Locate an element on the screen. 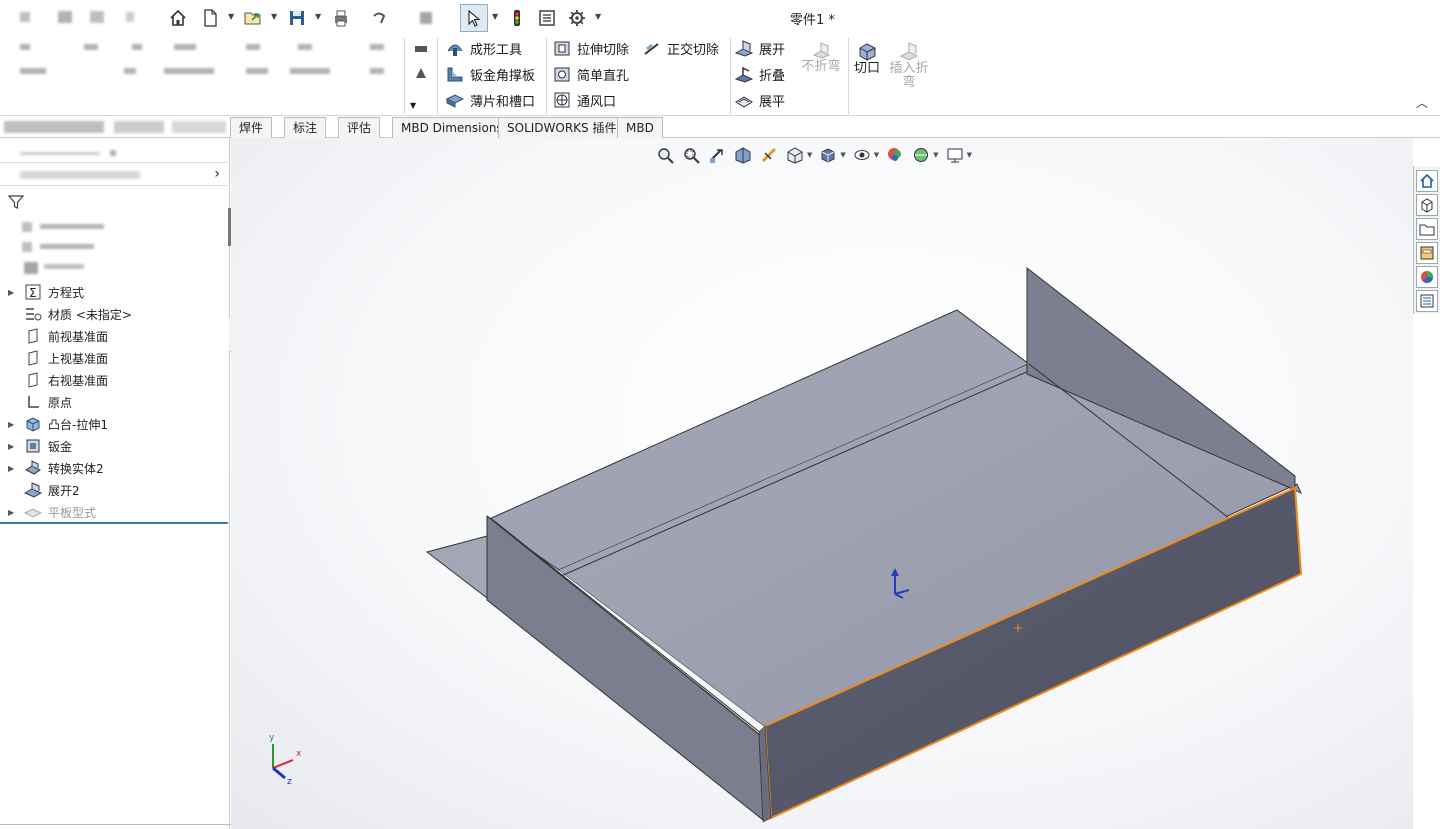 This screenshot has width=1440, height=829. fold-button: 折叠 is located at coordinates (760, 74).